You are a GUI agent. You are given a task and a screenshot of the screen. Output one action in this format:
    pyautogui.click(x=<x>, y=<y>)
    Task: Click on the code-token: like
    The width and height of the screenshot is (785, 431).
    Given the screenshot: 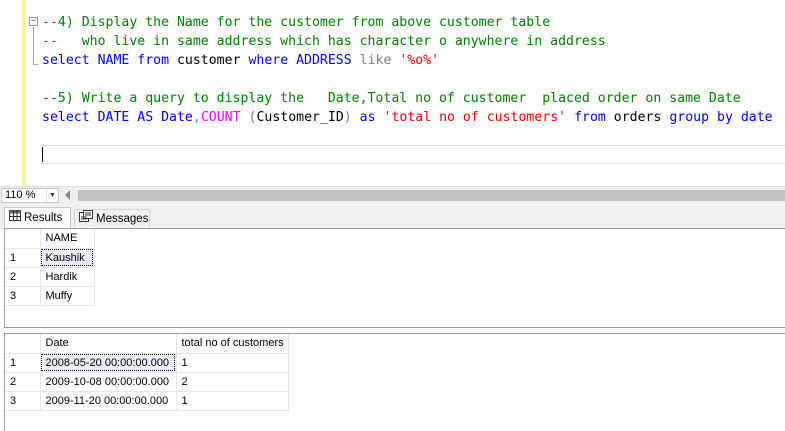 What is the action you would take?
    pyautogui.click(x=375, y=60)
    